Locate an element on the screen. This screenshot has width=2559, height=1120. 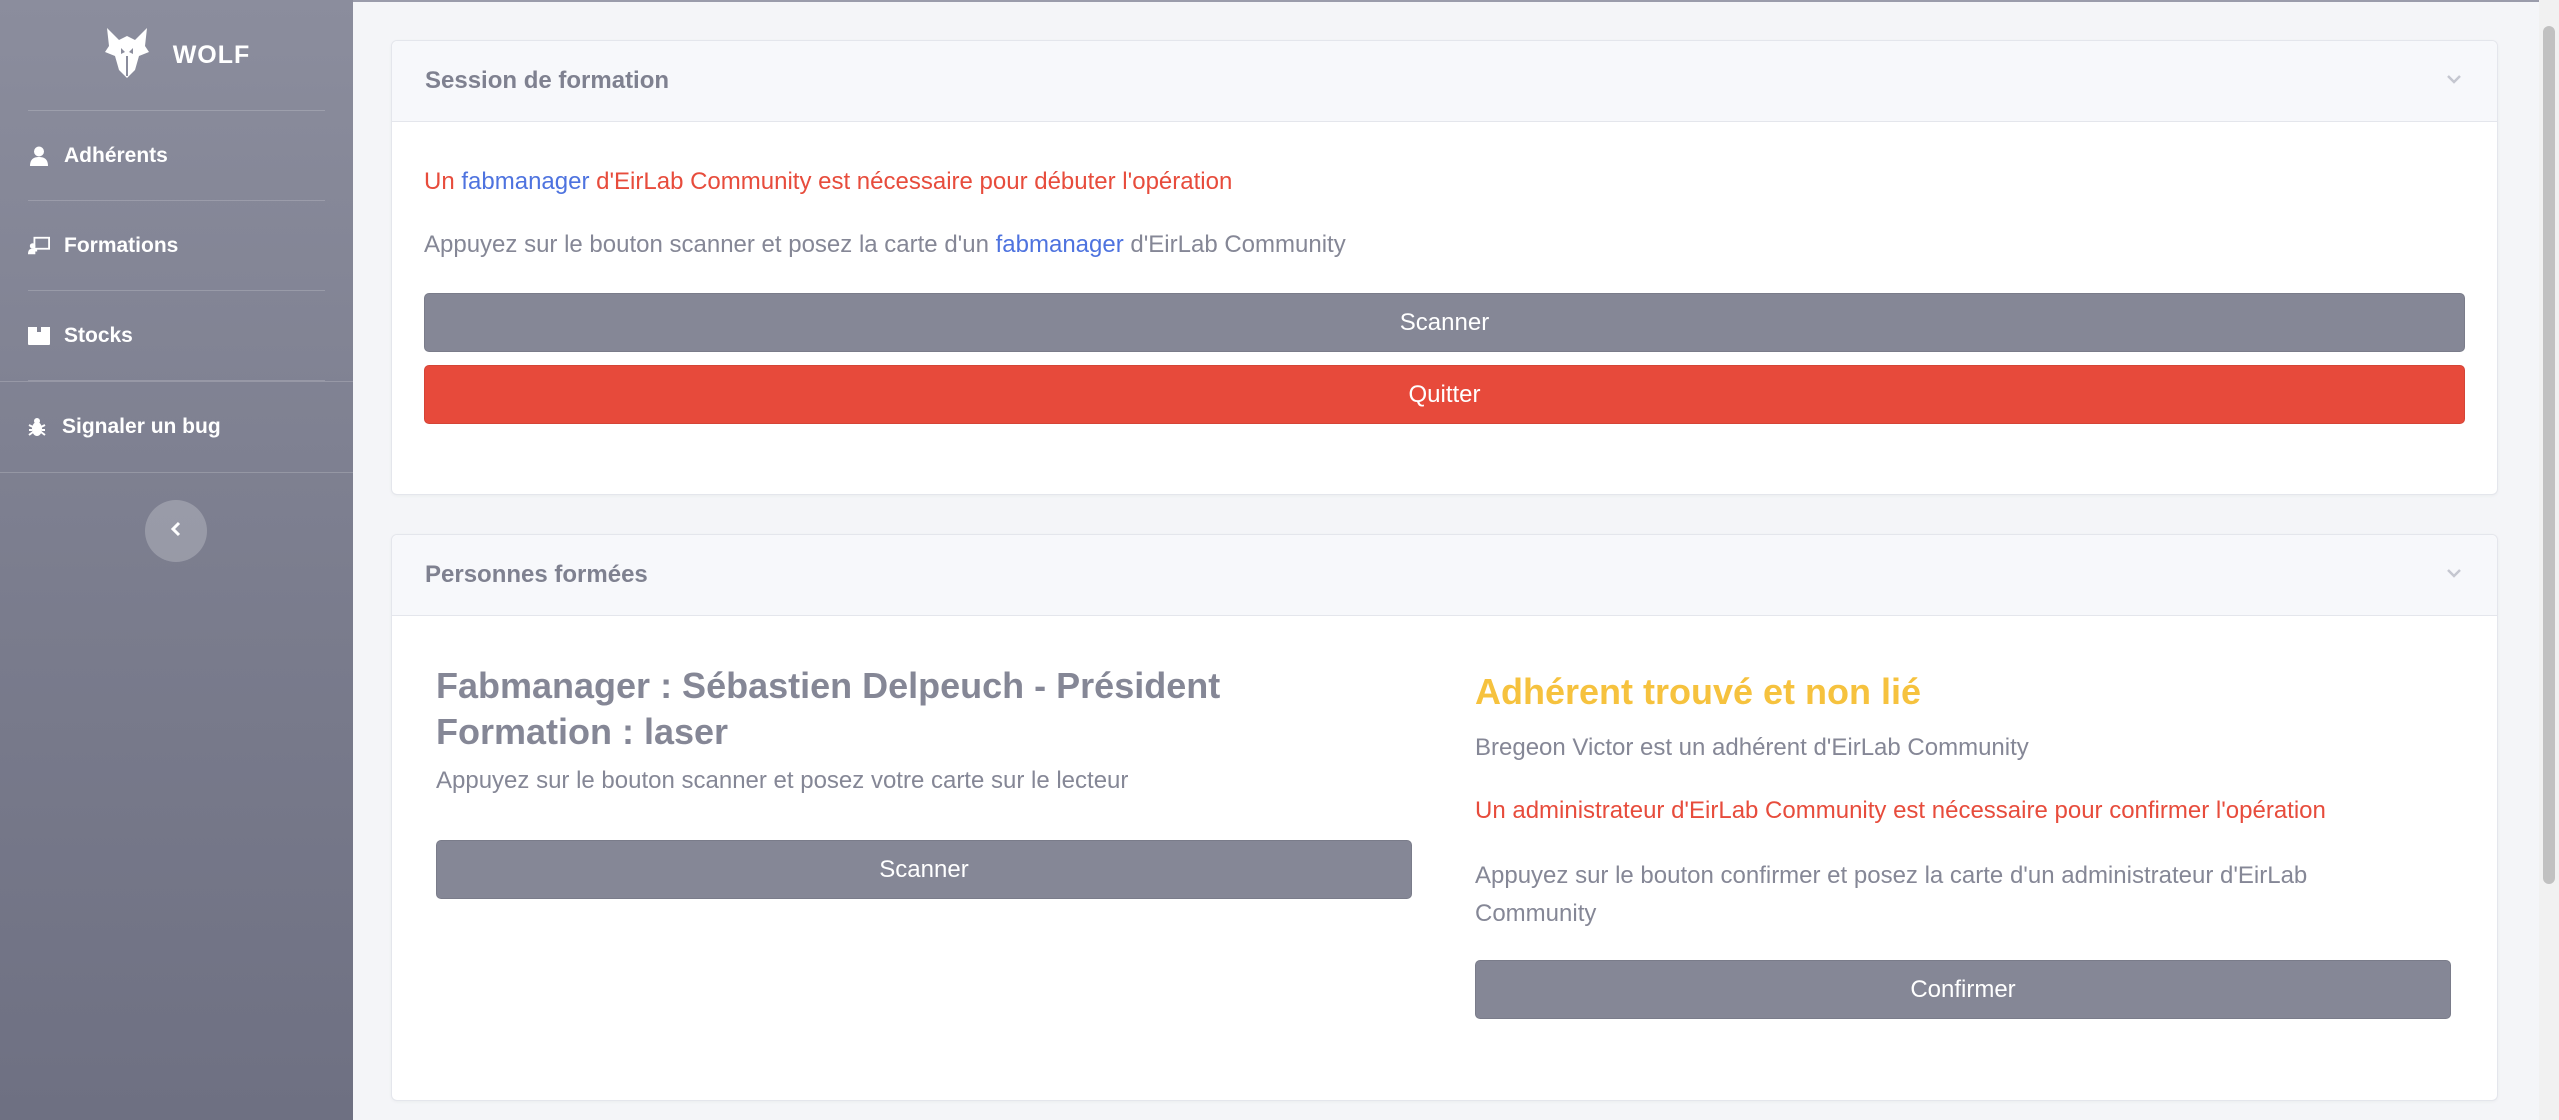
sidebar-item-report-bug: Signaler un bug is located at coordinates (176, 427).